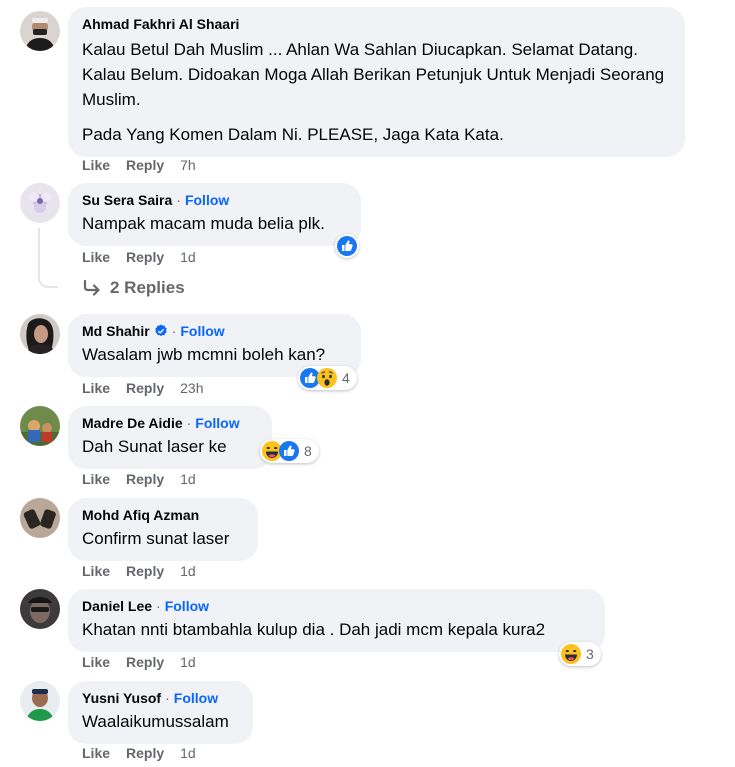 This screenshot has width=735, height=767. I want to click on comment-text: Dah Sunat laser ke, so click(154, 446).